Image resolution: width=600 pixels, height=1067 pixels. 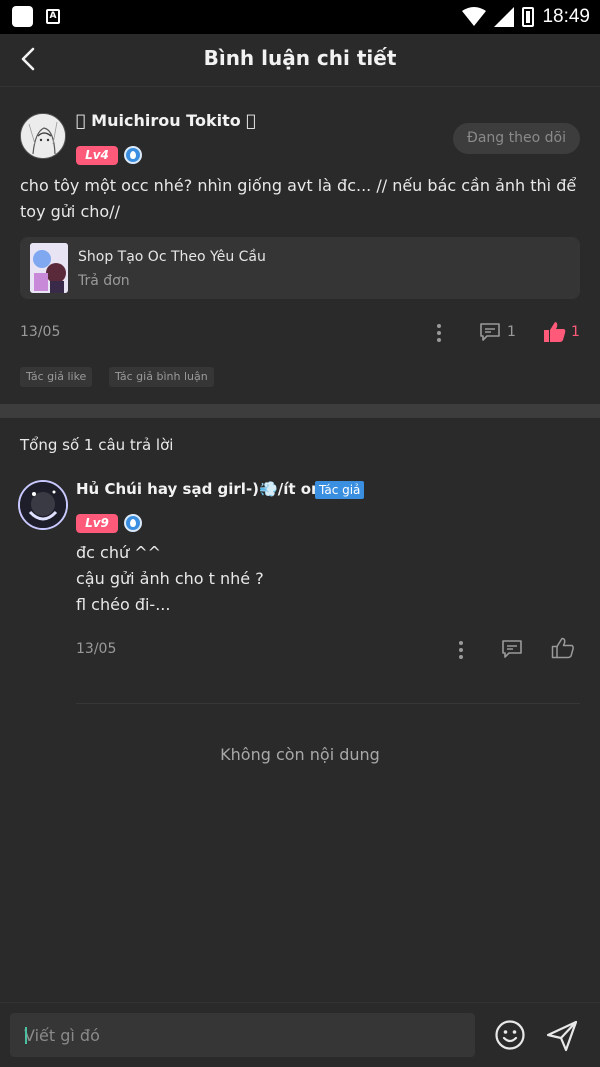 I want to click on following-button: Đang theo dõi, so click(x=516, y=138).